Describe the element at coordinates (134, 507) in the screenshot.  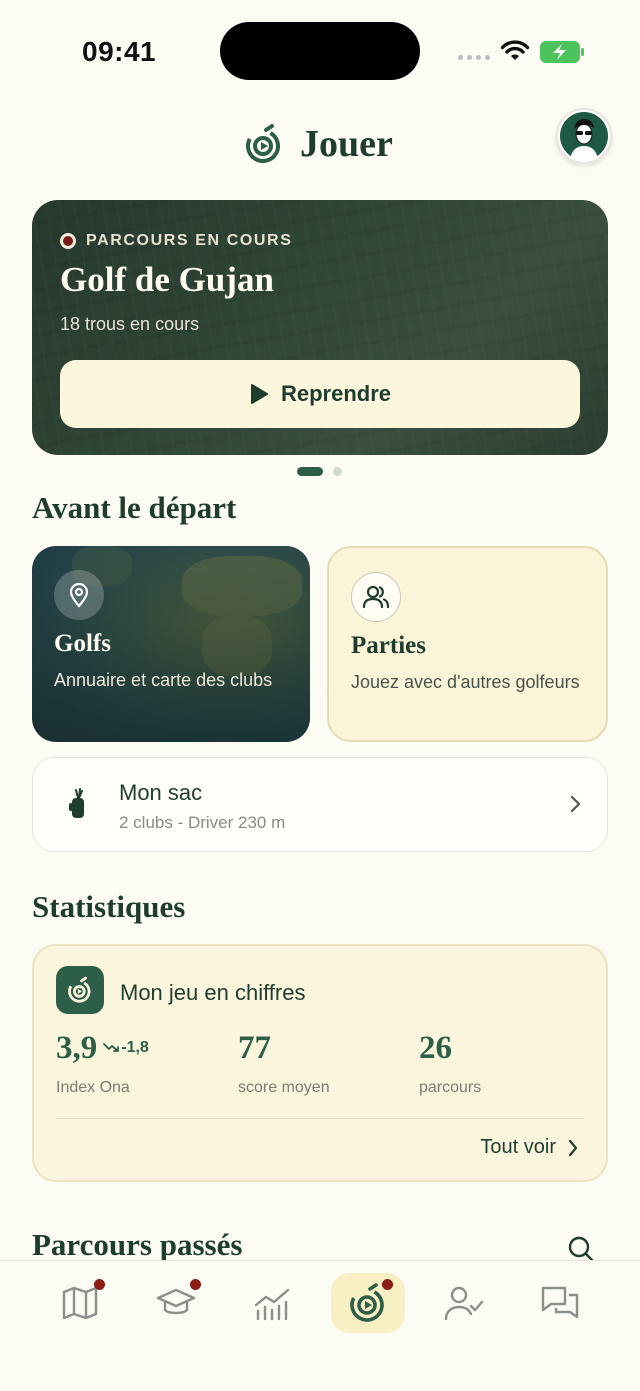
I see `section-title-before-start: Avant le départ` at that location.